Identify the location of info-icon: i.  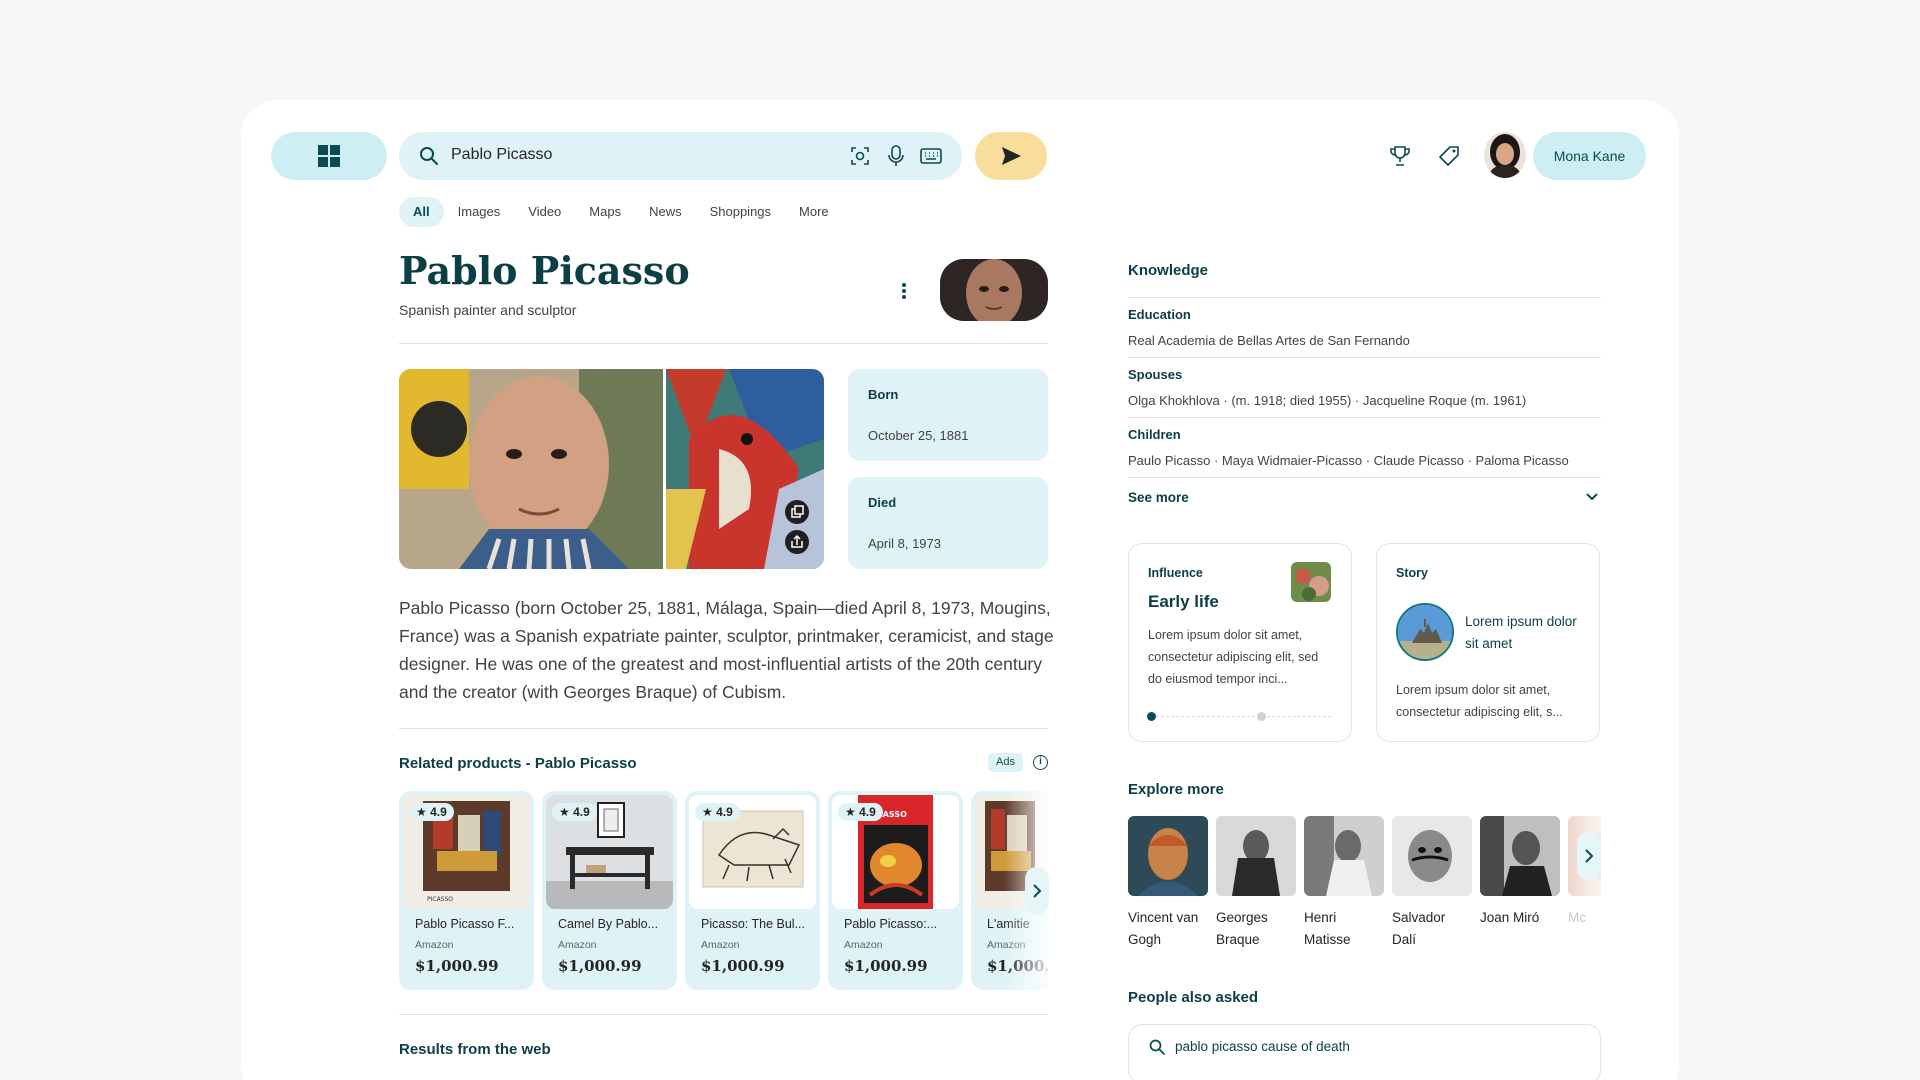
(1040, 762).